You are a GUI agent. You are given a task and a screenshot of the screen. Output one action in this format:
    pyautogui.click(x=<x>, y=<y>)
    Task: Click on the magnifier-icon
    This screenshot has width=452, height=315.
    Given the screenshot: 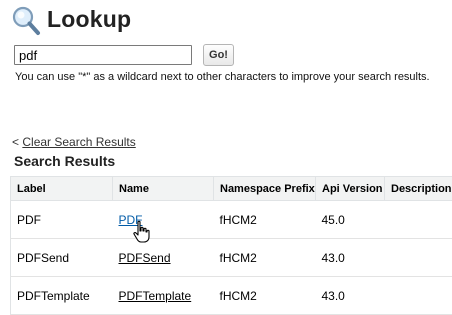 What is the action you would take?
    pyautogui.click(x=27, y=21)
    